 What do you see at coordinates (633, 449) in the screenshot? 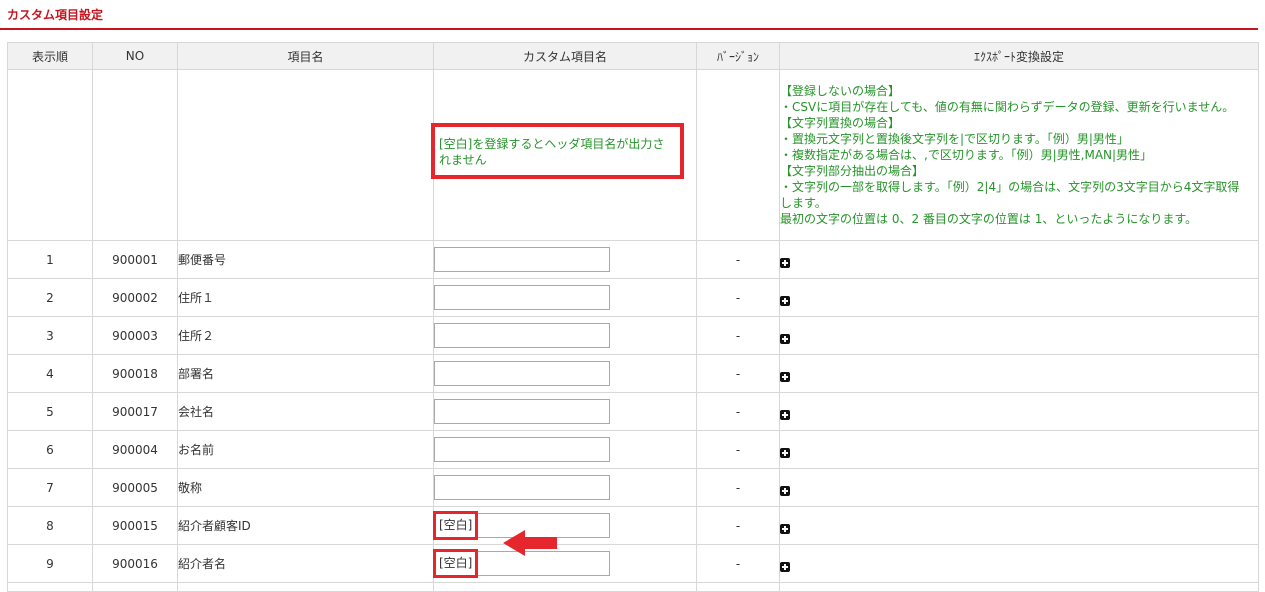
I see `table-row: 6 900004 お名前 -` at bounding box center [633, 449].